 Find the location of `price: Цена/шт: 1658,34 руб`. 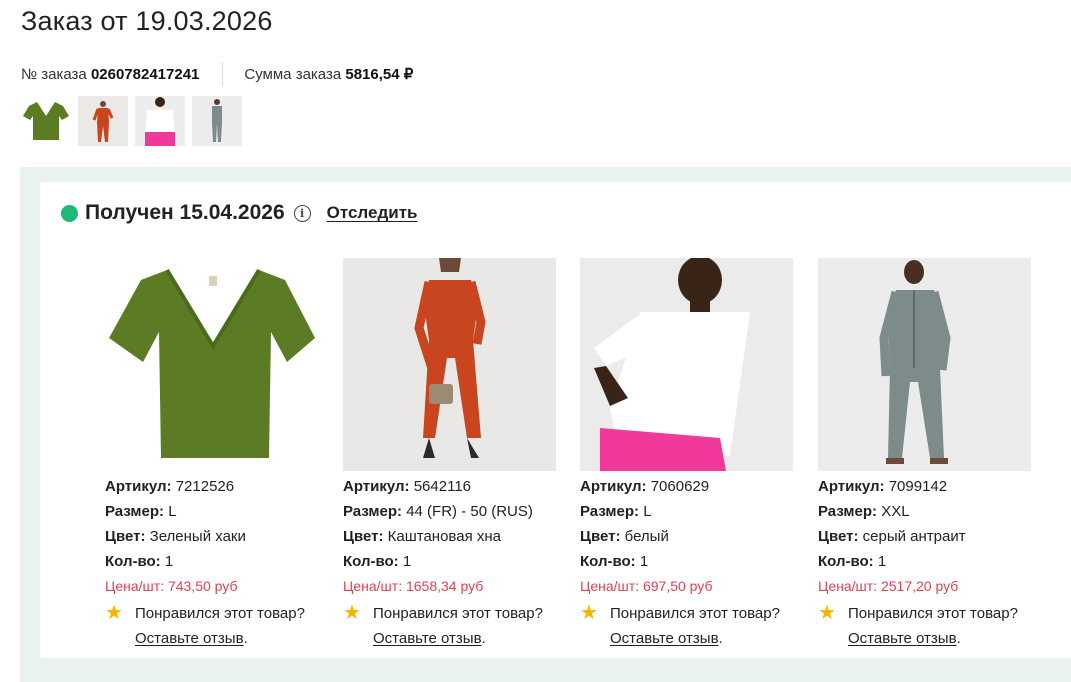

price: Цена/шт: 1658,34 руб is located at coordinates (413, 586).